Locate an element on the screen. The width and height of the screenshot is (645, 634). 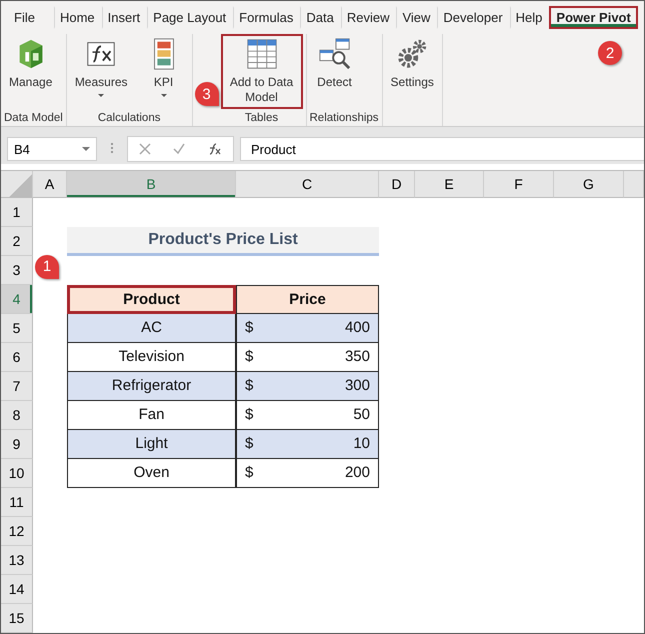
row-header: 12 is located at coordinates (17, 531).